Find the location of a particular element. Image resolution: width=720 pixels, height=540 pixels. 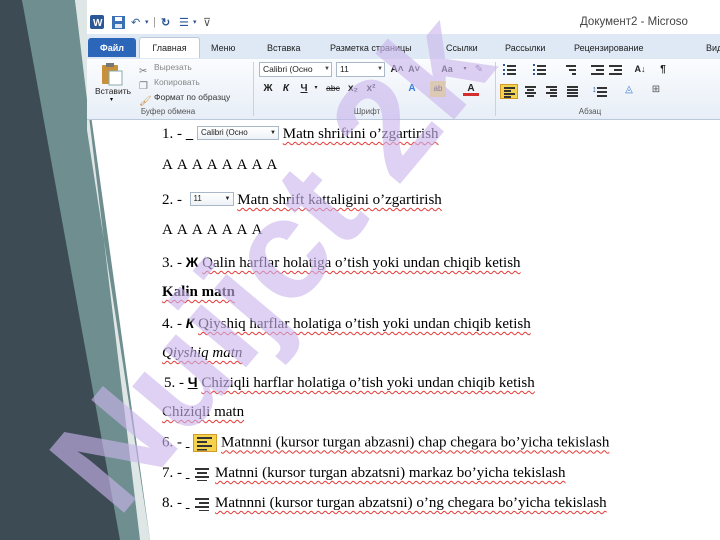

bullets-icon is located at coordinates (510, 69).